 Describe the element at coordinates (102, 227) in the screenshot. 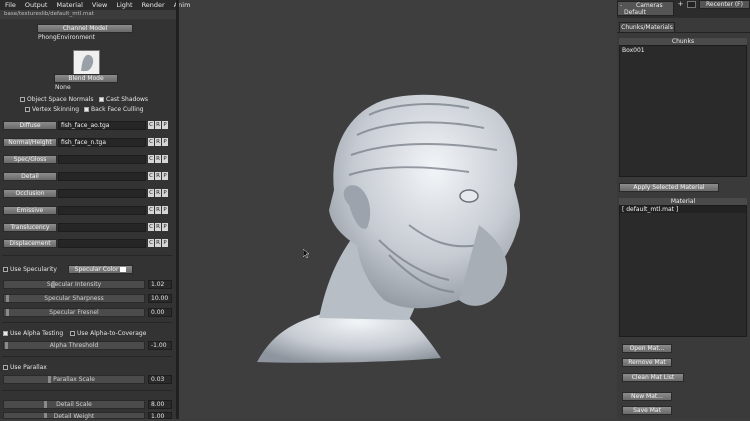

I see `translucency-texture-field` at that location.